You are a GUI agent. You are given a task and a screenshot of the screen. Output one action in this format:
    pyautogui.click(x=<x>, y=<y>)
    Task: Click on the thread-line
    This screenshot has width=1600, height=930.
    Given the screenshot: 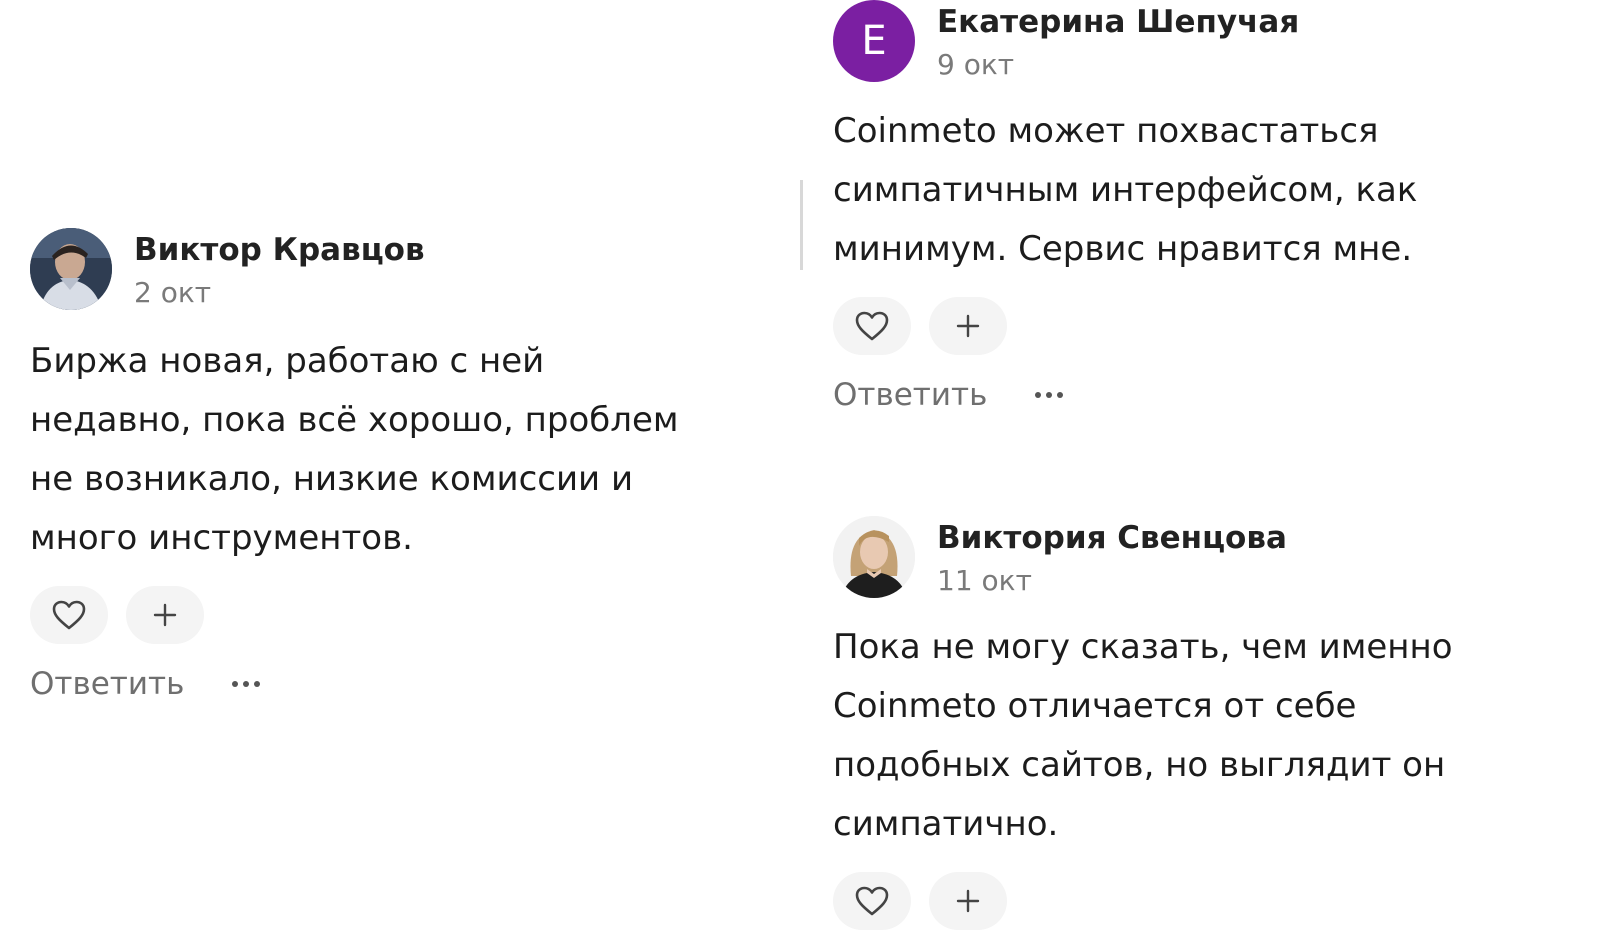 What is the action you would take?
    pyautogui.click(x=801, y=225)
    